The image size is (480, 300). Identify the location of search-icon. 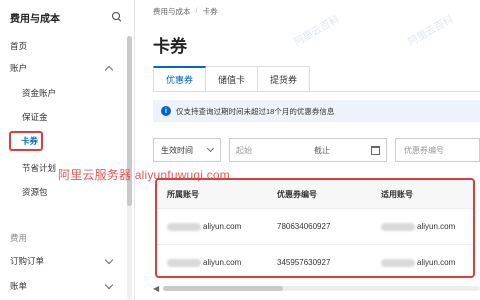
(117, 17).